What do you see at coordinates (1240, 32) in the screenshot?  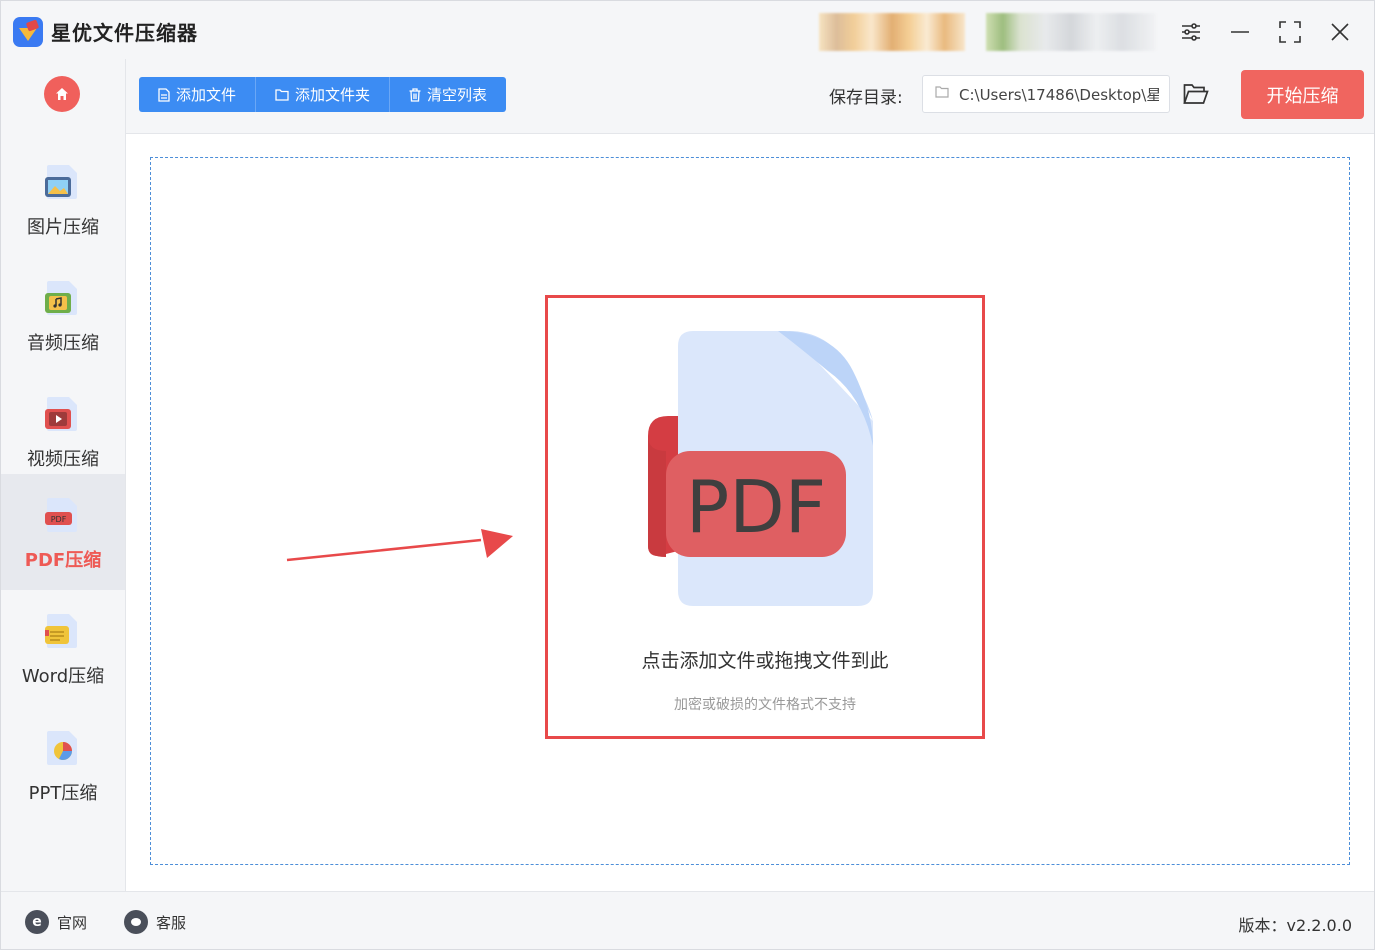 I see `minimize-icon` at bounding box center [1240, 32].